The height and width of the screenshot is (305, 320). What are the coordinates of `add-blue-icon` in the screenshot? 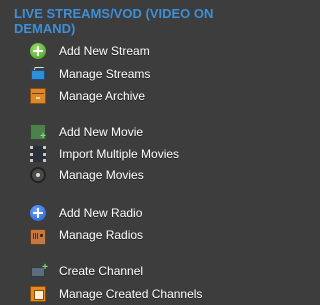 It's located at (38, 213).